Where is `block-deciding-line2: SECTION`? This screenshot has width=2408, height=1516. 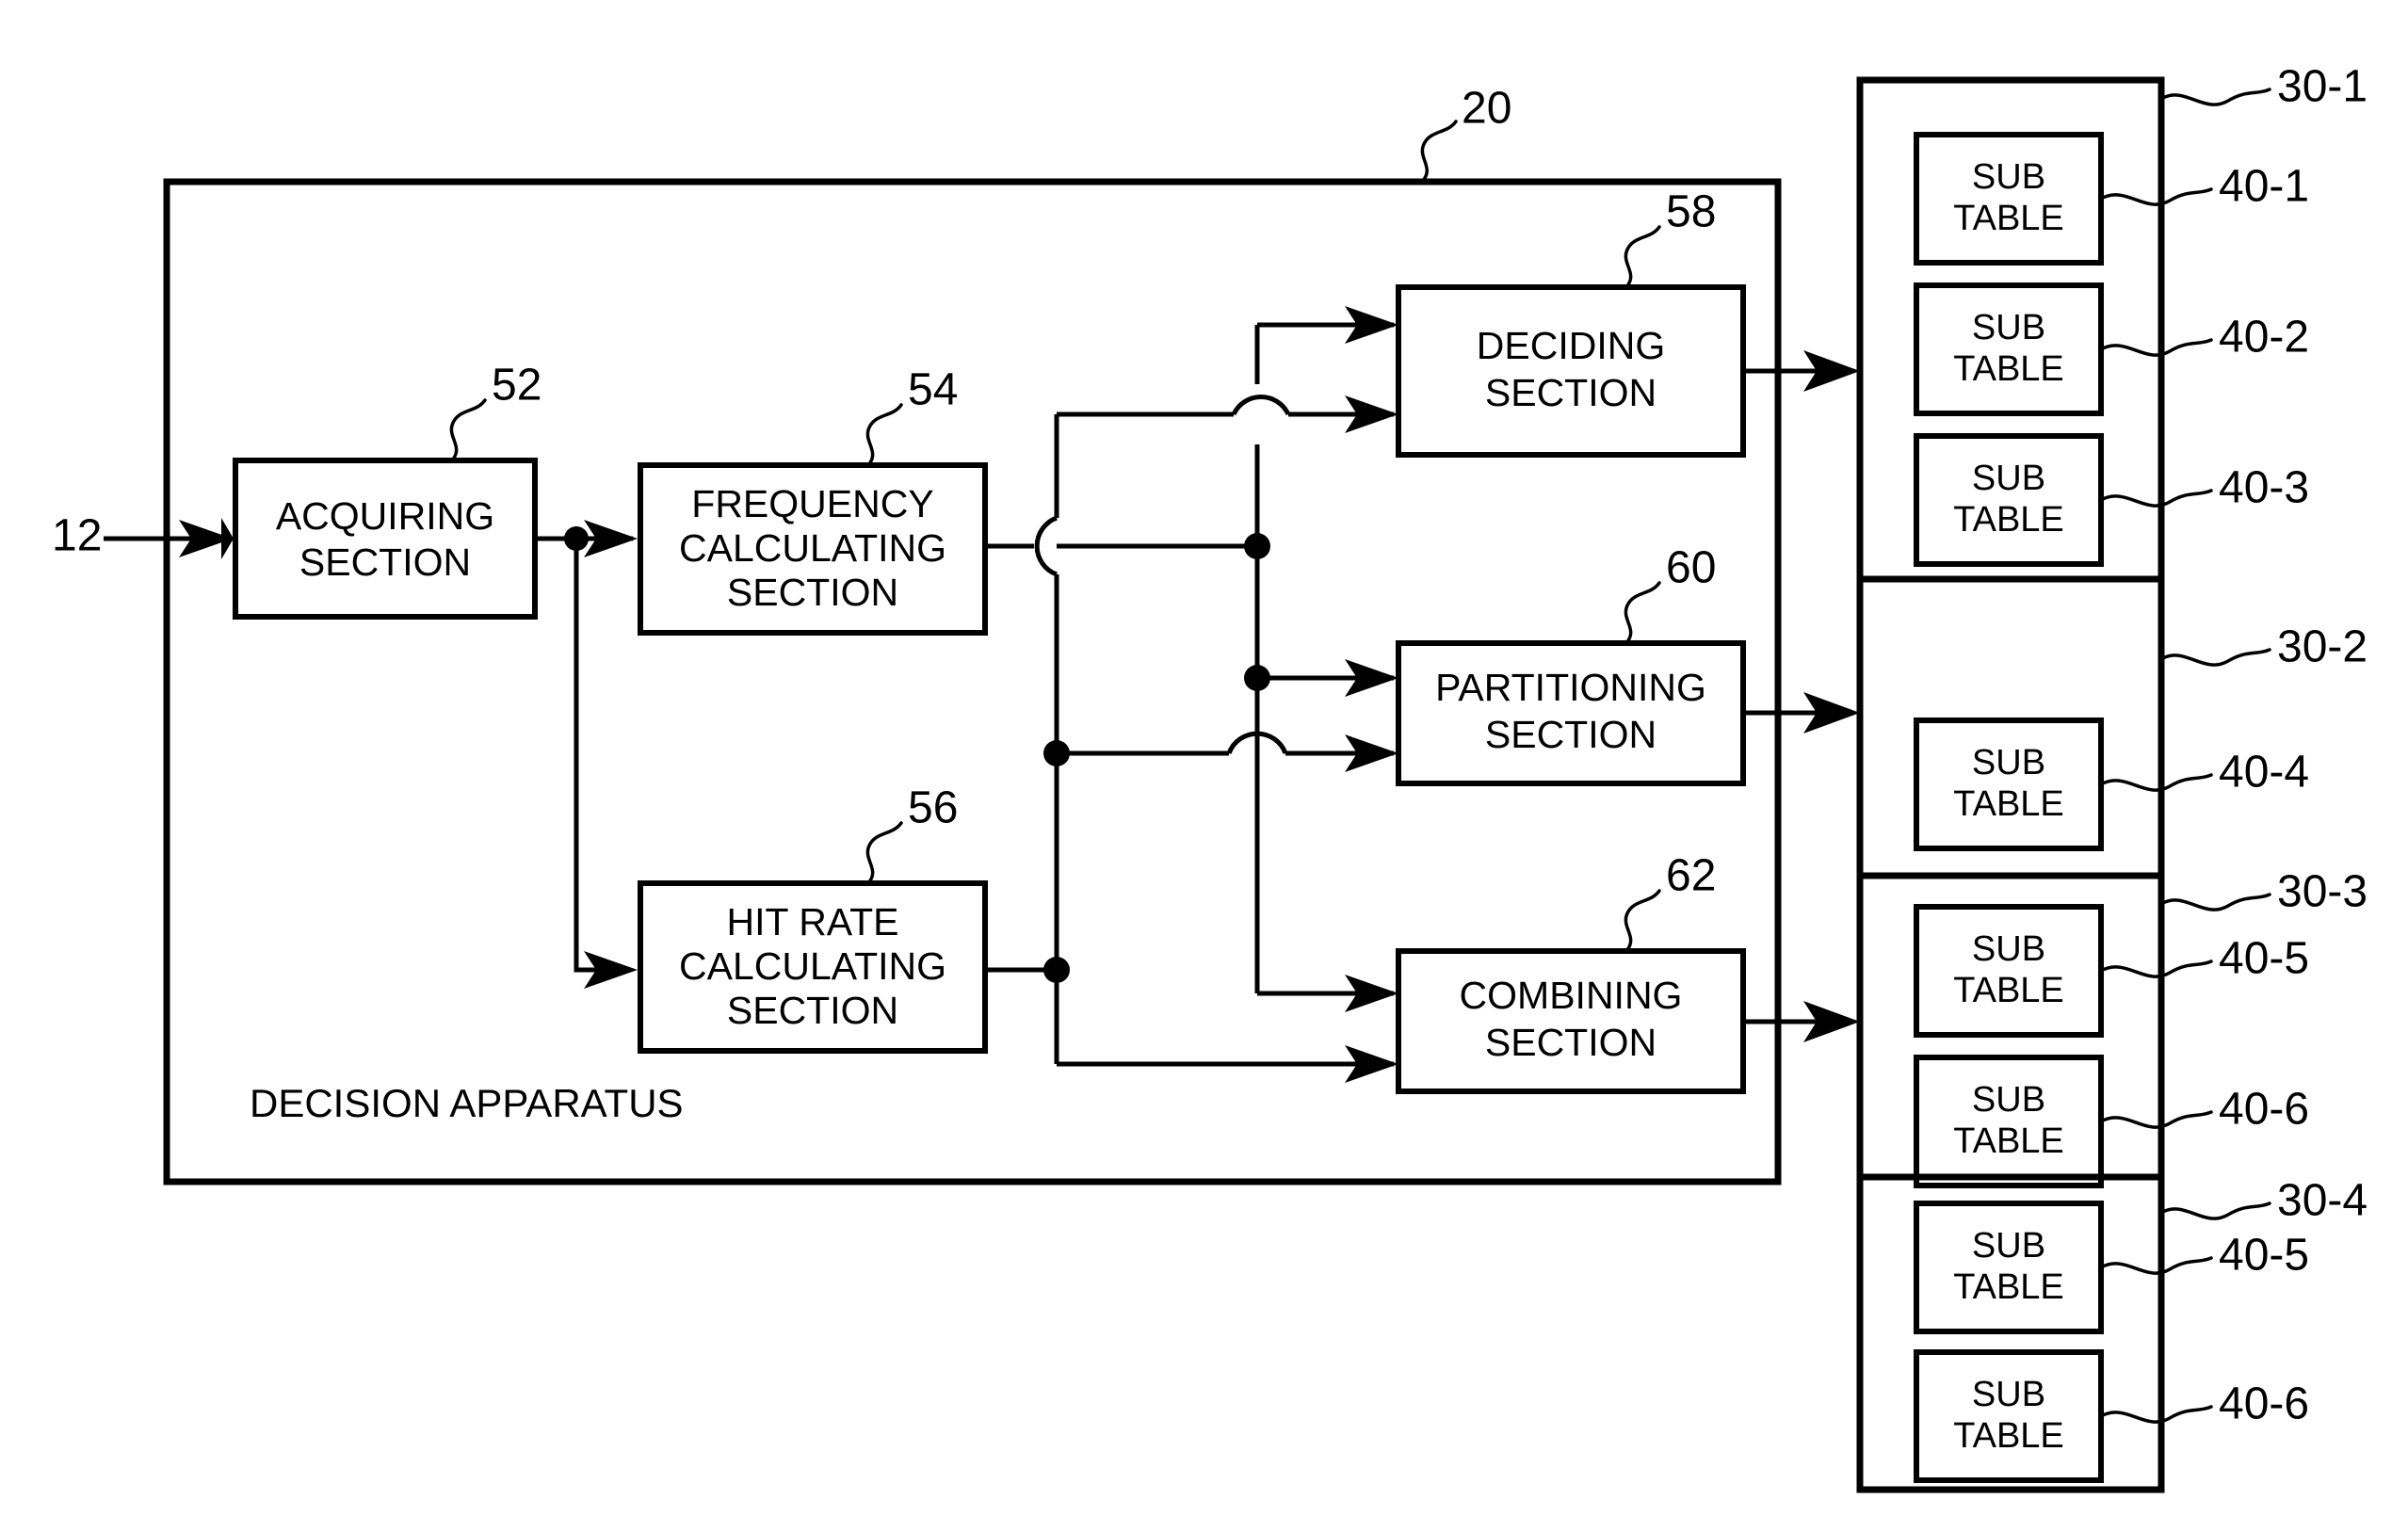 block-deciding-line2: SECTION is located at coordinates (1571, 392).